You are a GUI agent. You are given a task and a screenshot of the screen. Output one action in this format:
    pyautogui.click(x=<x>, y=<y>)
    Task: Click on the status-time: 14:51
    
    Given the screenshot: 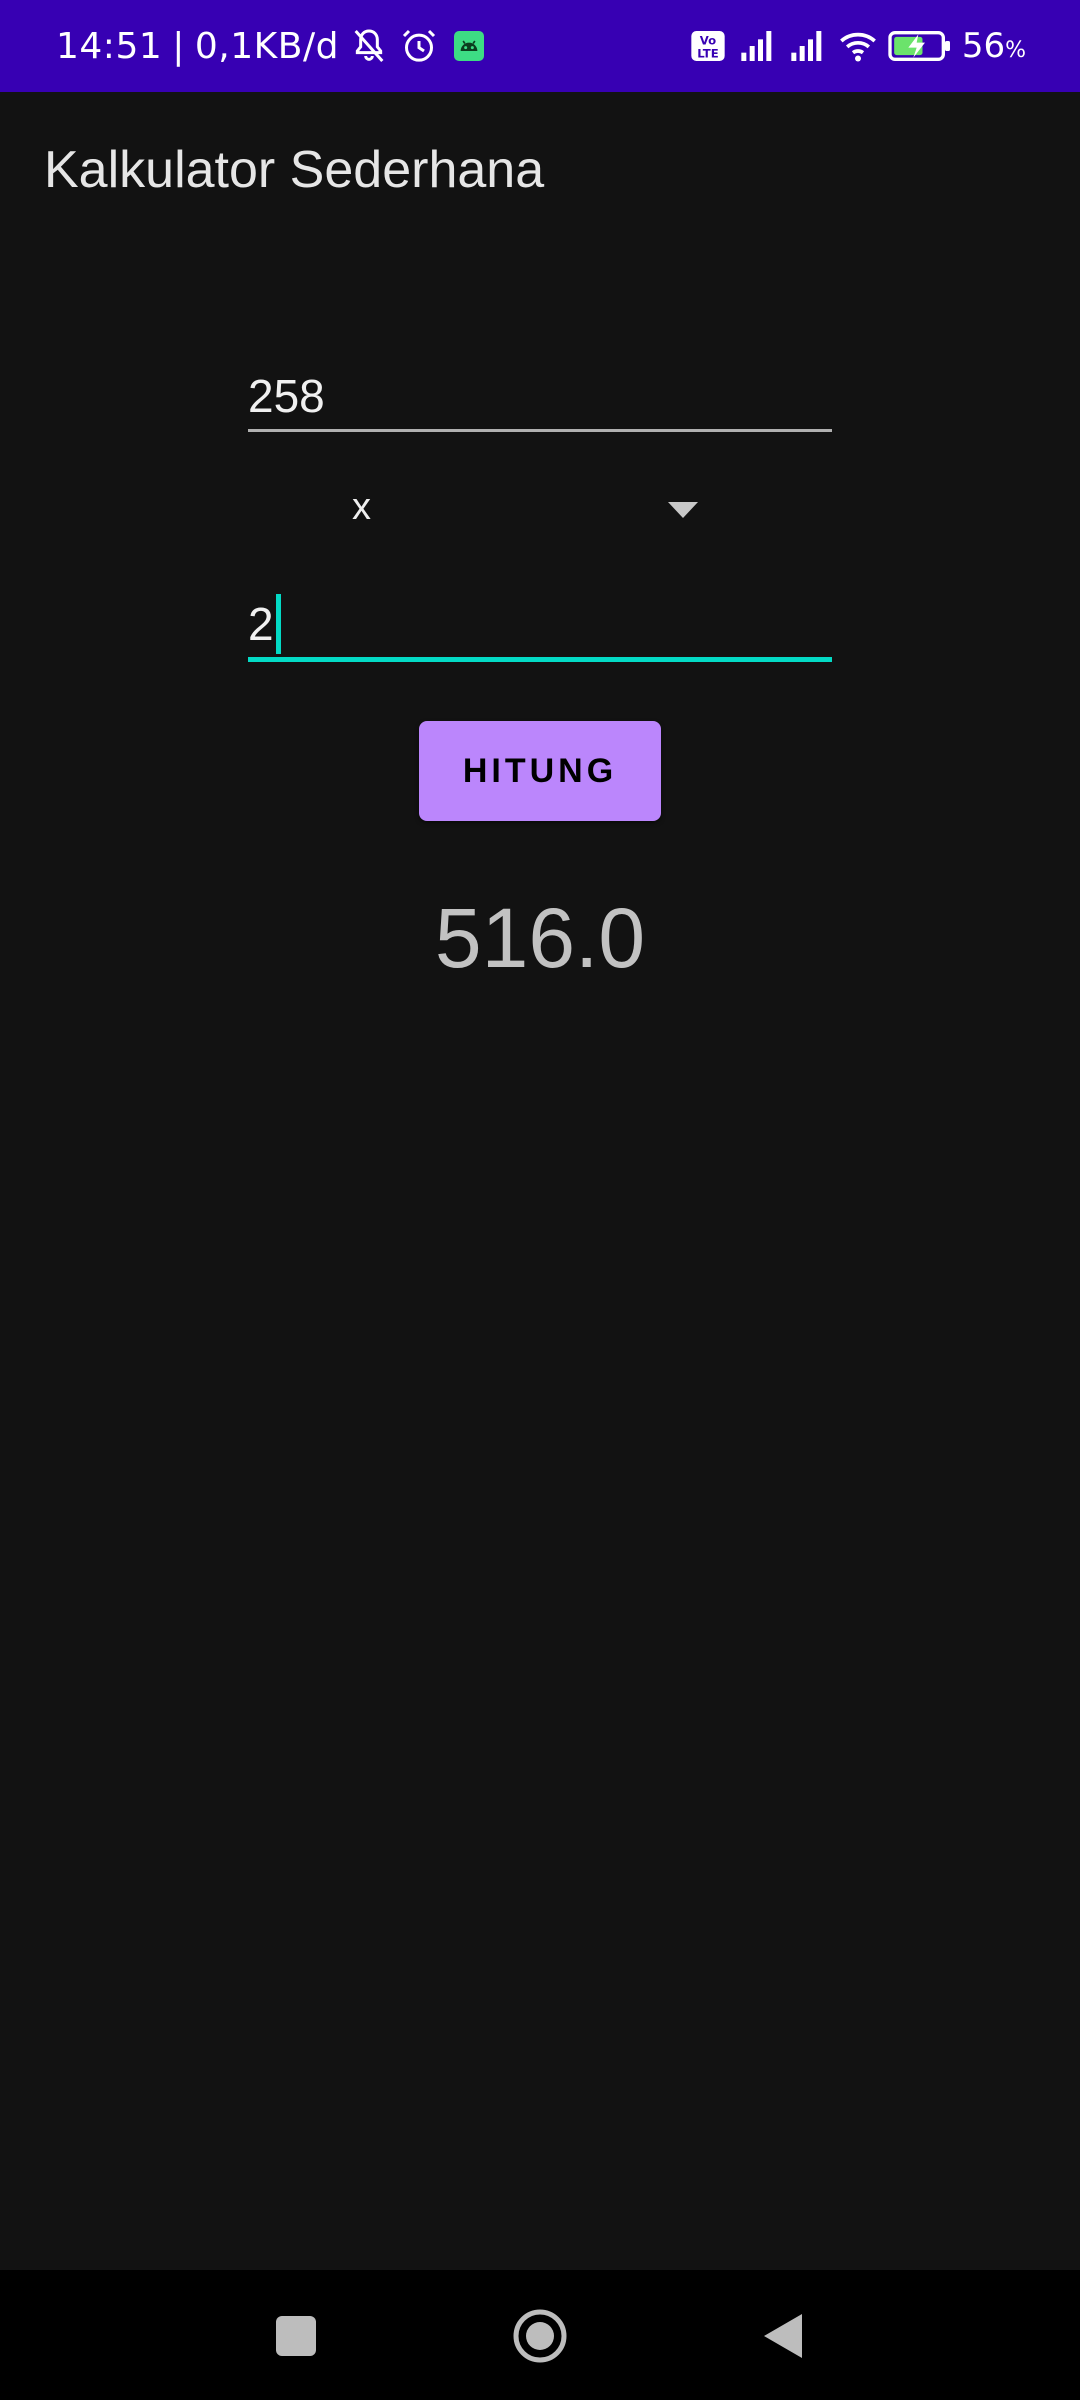 What is the action you would take?
    pyautogui.click(x=109, y=46)
    